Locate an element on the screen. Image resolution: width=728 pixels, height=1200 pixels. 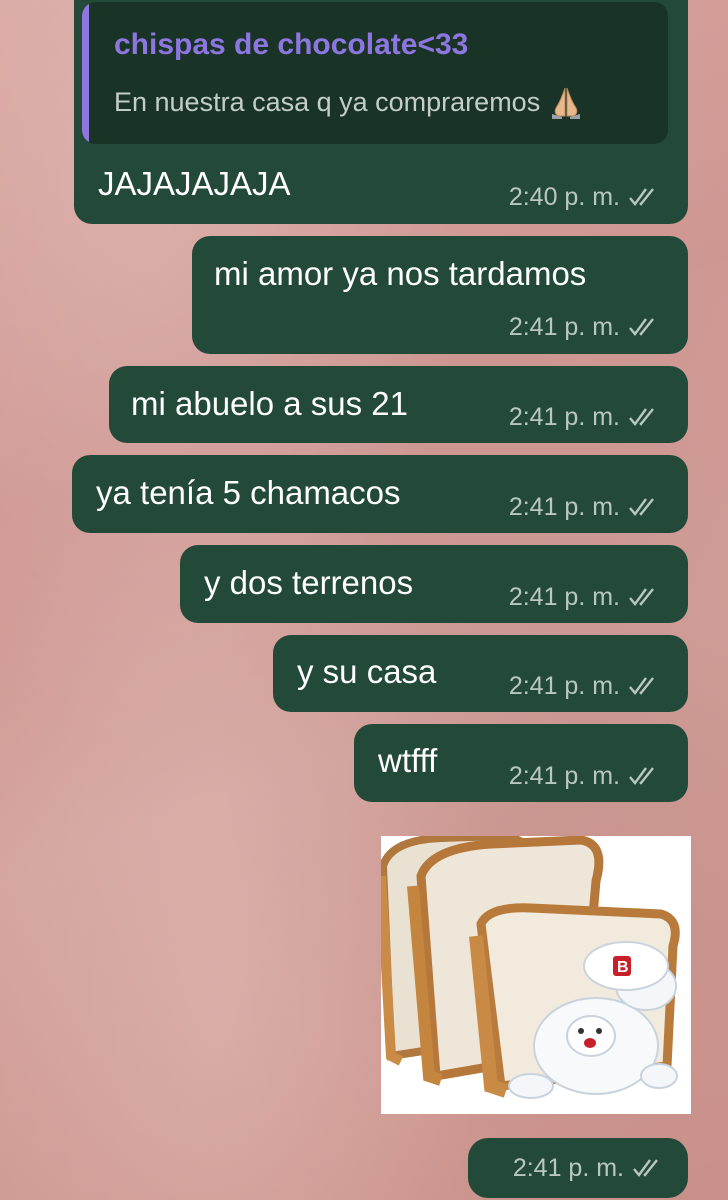
message-text: mi abuelo a sus 21 is located at coordinates (270, 403).